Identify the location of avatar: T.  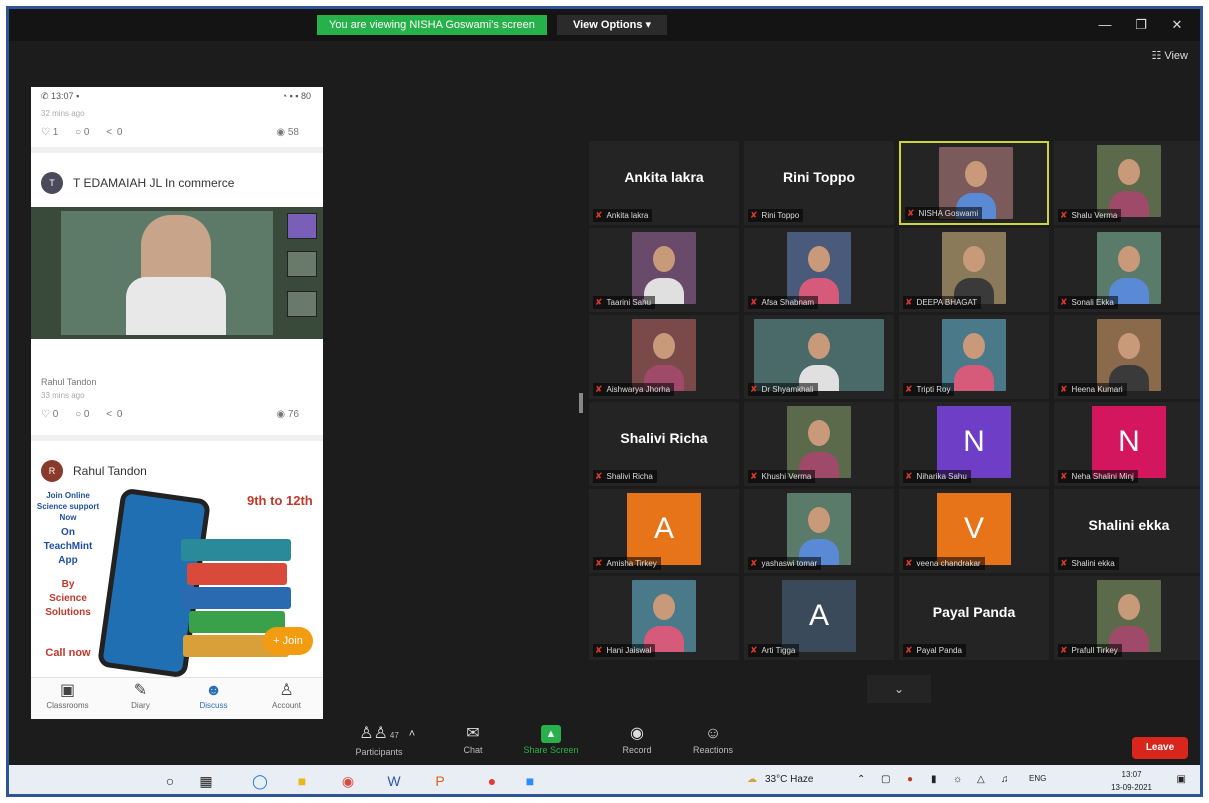
(52, 183).